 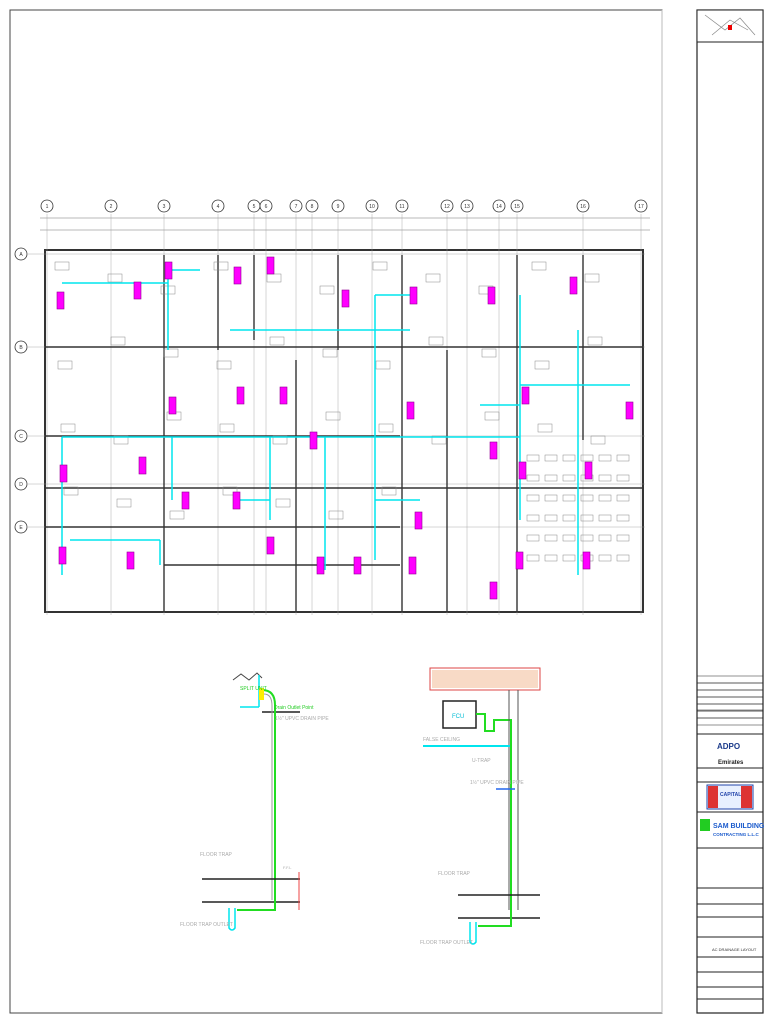 What do you see at coordinates (641, 207) in the screenshot?
I see `grid-column-label: 17` at bounding box center [641, 207].